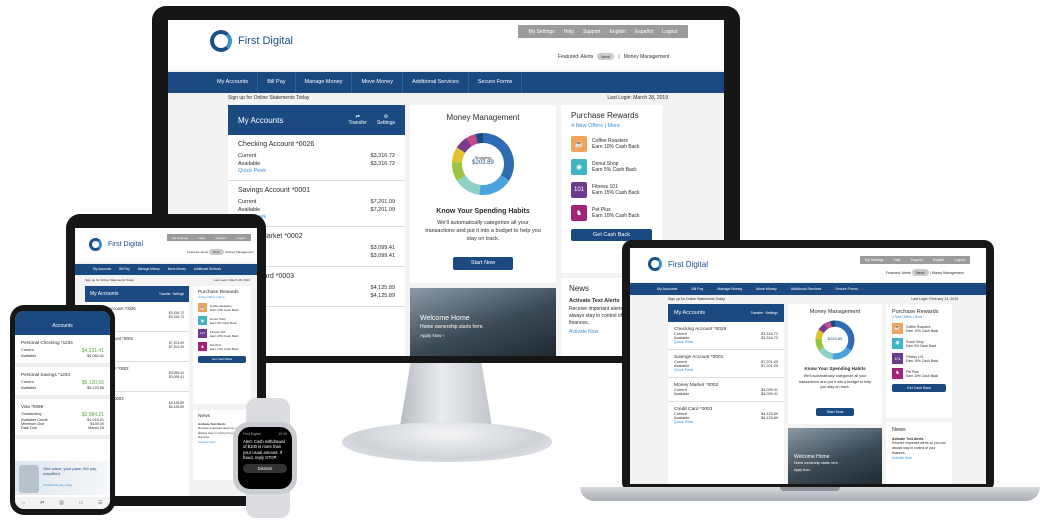  Describe the element at coordinates (23, 503) in the screenshot. I see `home-tab-icon: ⌂` at that location.